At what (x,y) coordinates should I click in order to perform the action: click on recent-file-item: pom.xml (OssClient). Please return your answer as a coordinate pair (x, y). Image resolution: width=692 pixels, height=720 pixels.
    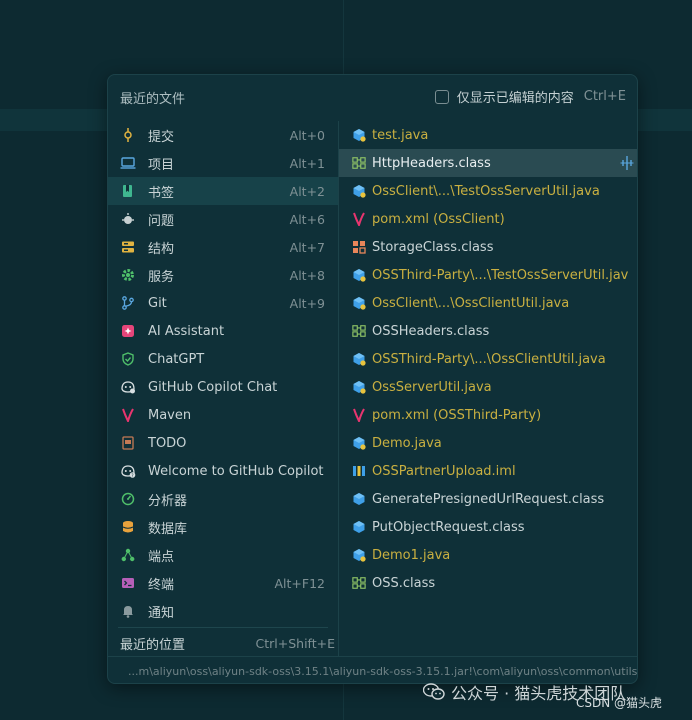
    Looking at the image, I should click on (488, 219).